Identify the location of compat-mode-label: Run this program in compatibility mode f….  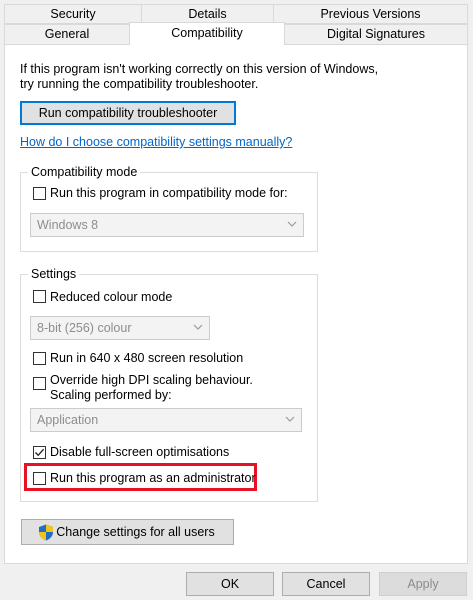
(169, 193).